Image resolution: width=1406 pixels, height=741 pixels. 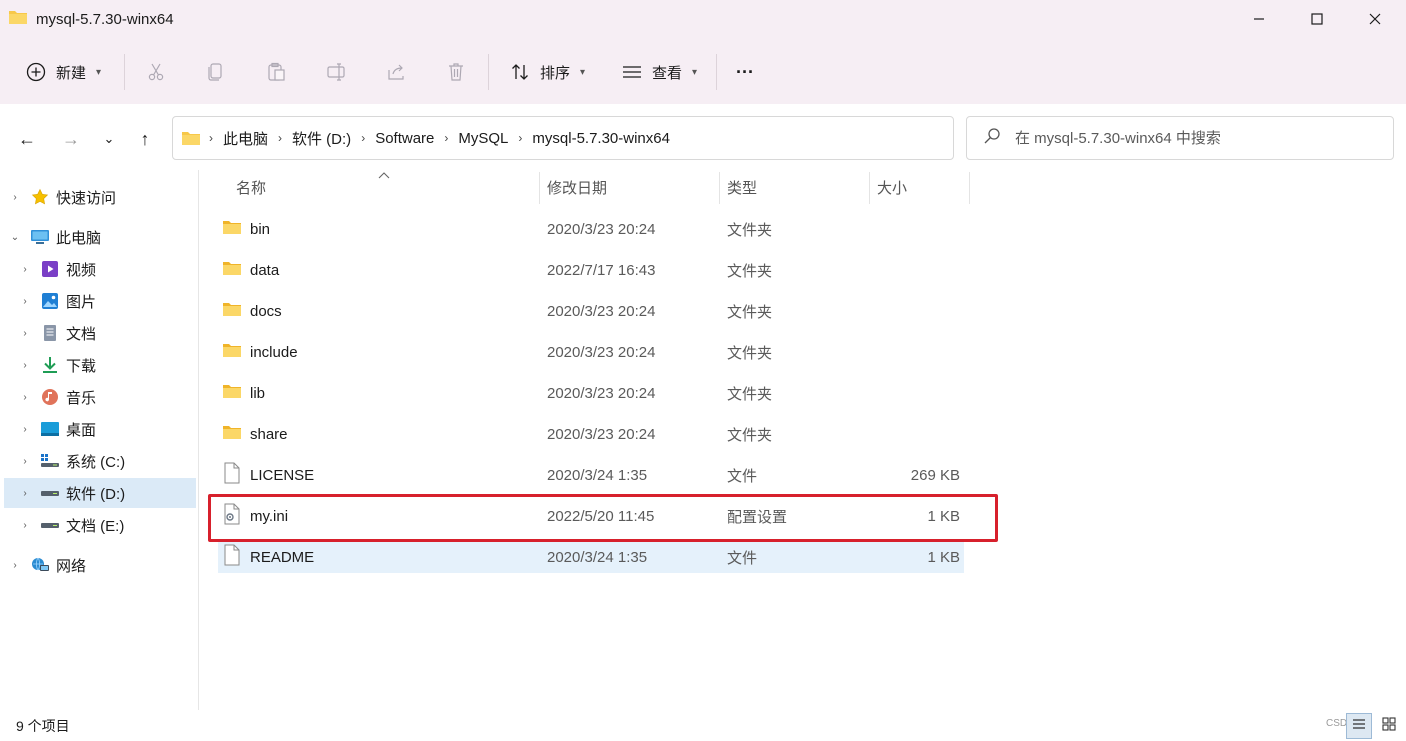 I want to click on column-header-type: 类型, so click(x=742, y=187).